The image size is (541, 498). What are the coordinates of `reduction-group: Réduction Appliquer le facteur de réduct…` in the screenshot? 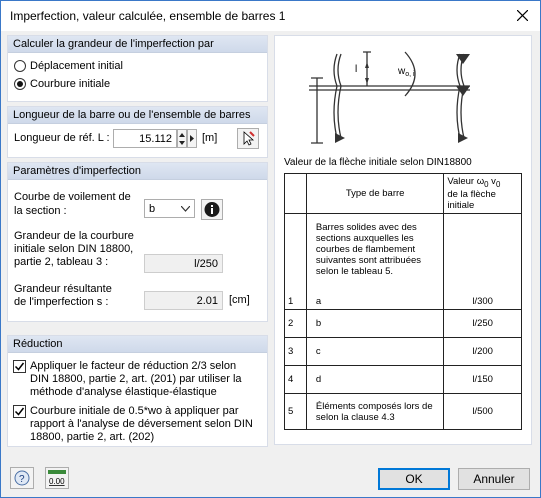 It's located at (137, 391).